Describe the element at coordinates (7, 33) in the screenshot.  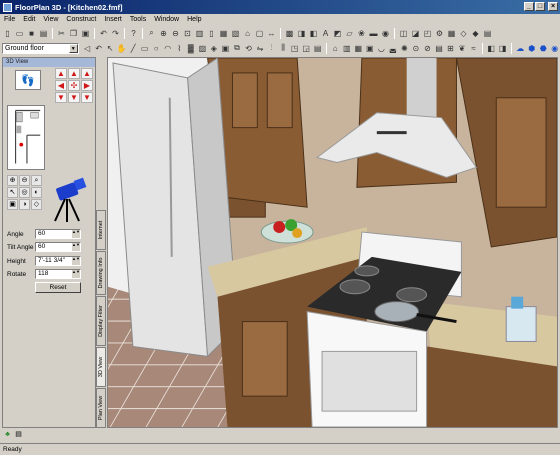
I see `new-file-icon: ▯` at that location.